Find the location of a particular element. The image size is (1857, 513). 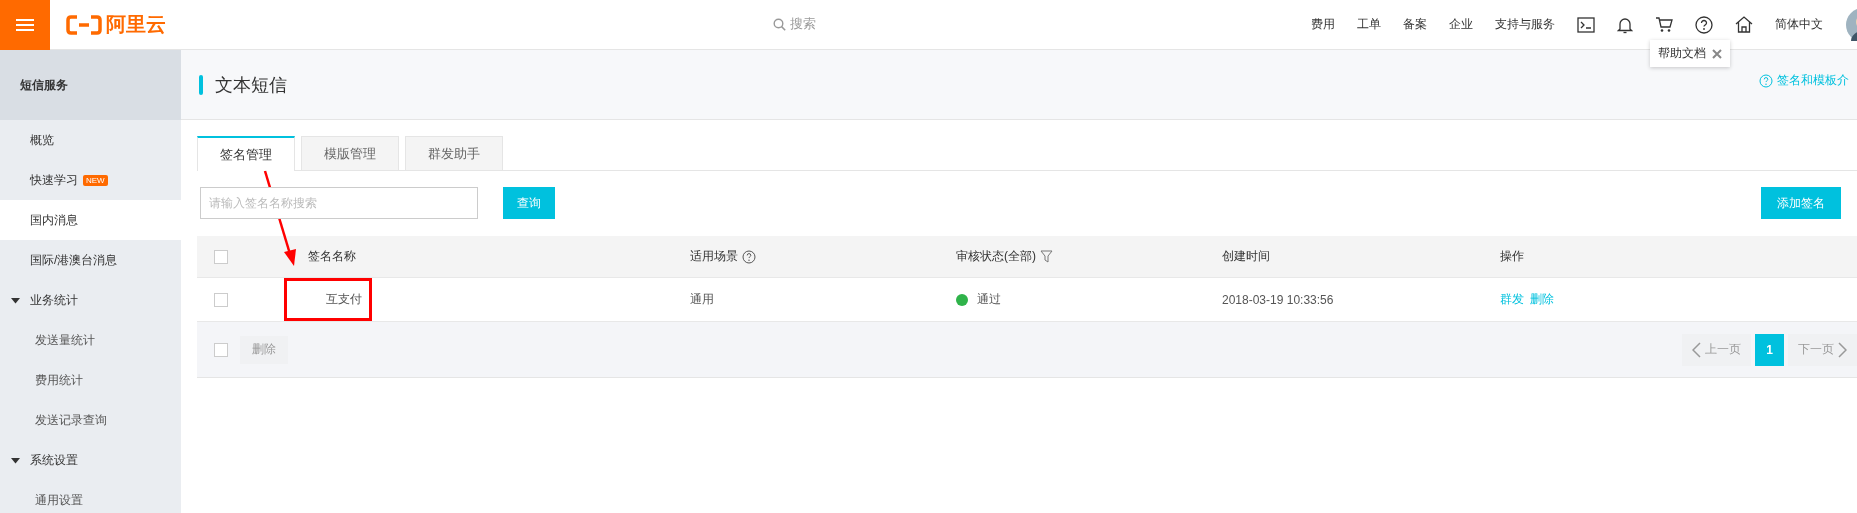

nav-link: 费用 is located at coordinates (1323, 24).